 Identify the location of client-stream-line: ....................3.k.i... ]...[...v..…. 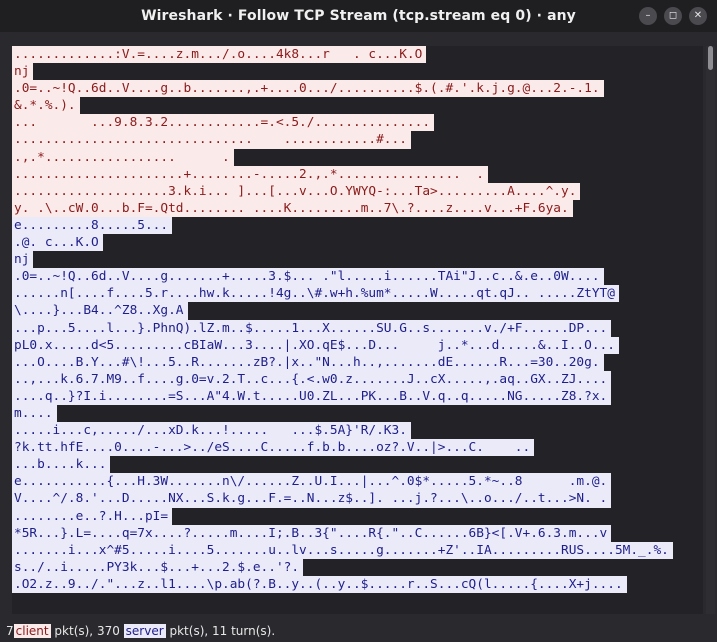
(354, 191).